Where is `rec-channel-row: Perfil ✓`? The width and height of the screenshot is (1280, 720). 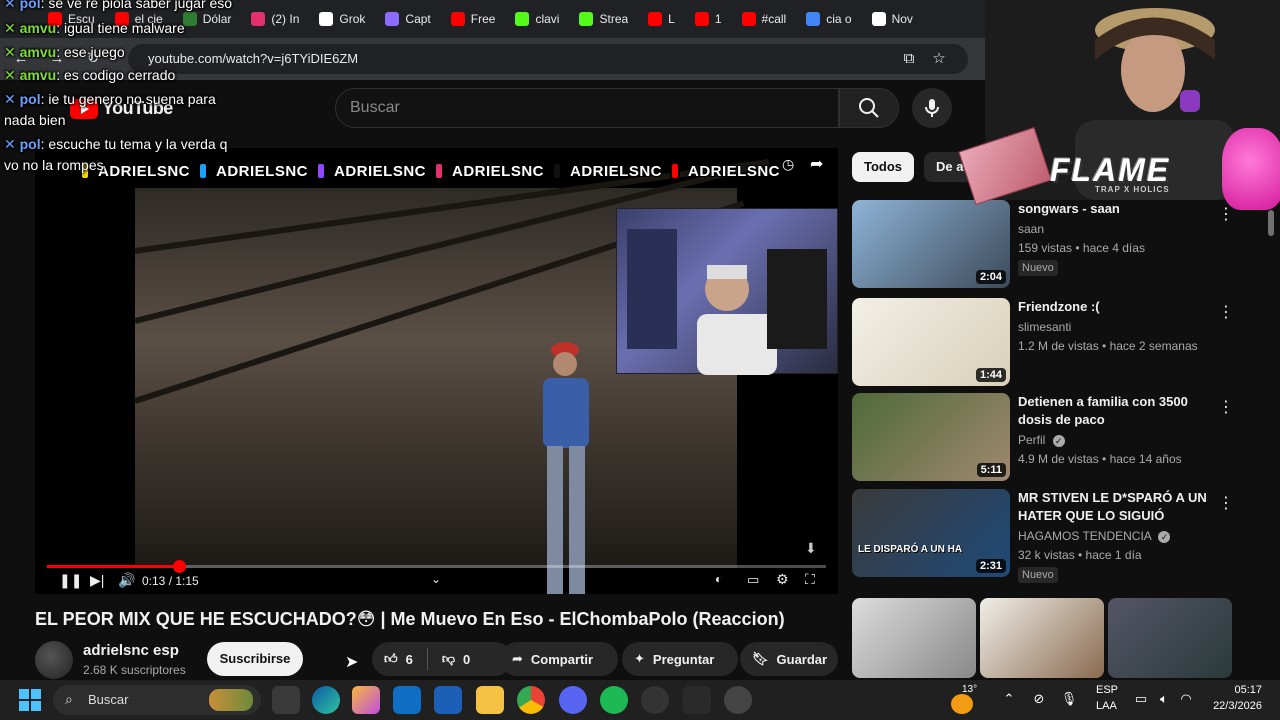
rec-channel-row: Perfil ✓ is located at coordinates (1041, 440).